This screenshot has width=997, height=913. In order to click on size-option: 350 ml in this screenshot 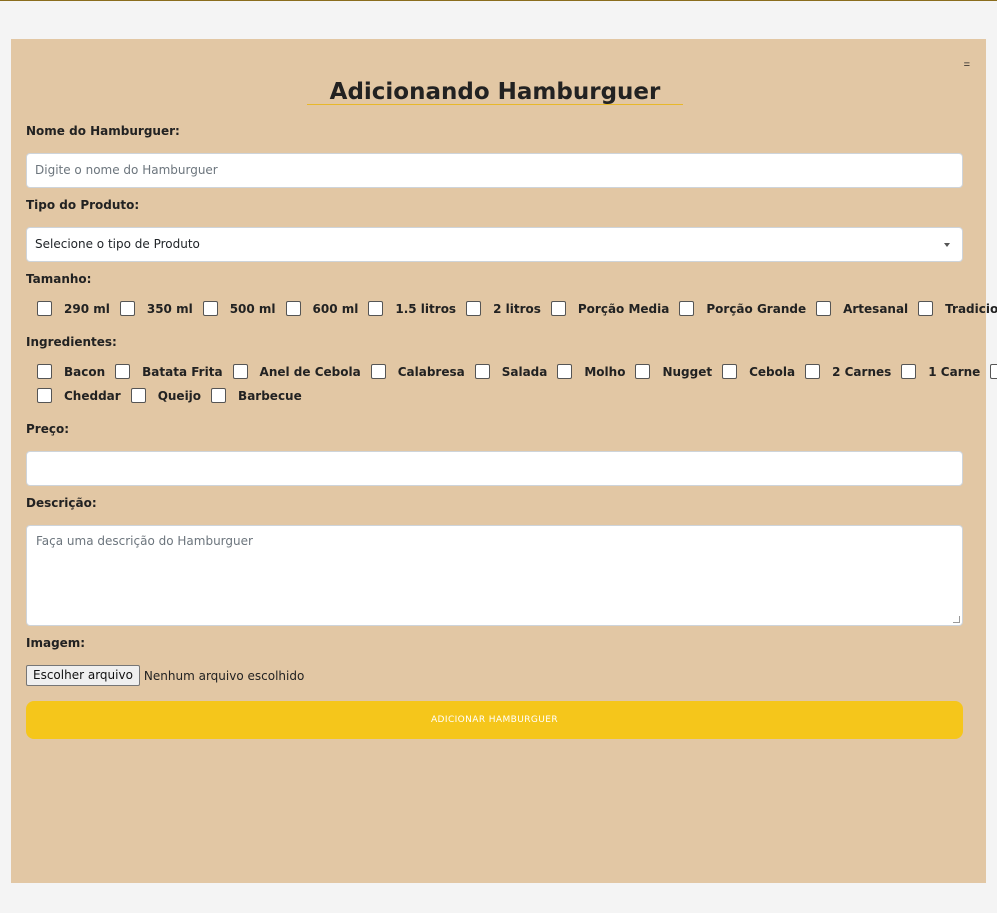, I will do `click(156, 308)`.